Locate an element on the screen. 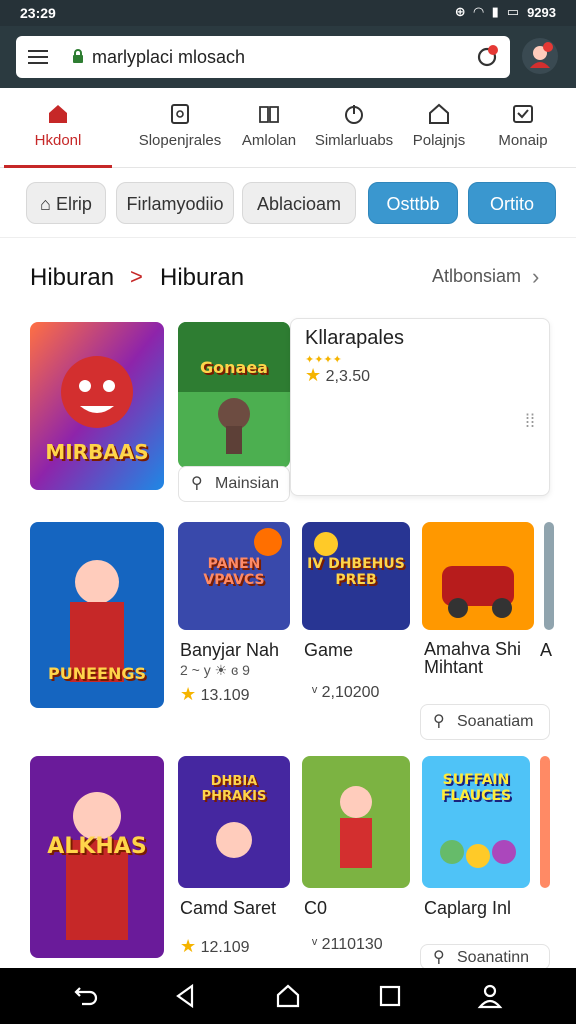 This screenshot has width=576, height=1024. game-thumb-dhbehus: IV DHBEHUS PREB is located at coordinates (356, 576).